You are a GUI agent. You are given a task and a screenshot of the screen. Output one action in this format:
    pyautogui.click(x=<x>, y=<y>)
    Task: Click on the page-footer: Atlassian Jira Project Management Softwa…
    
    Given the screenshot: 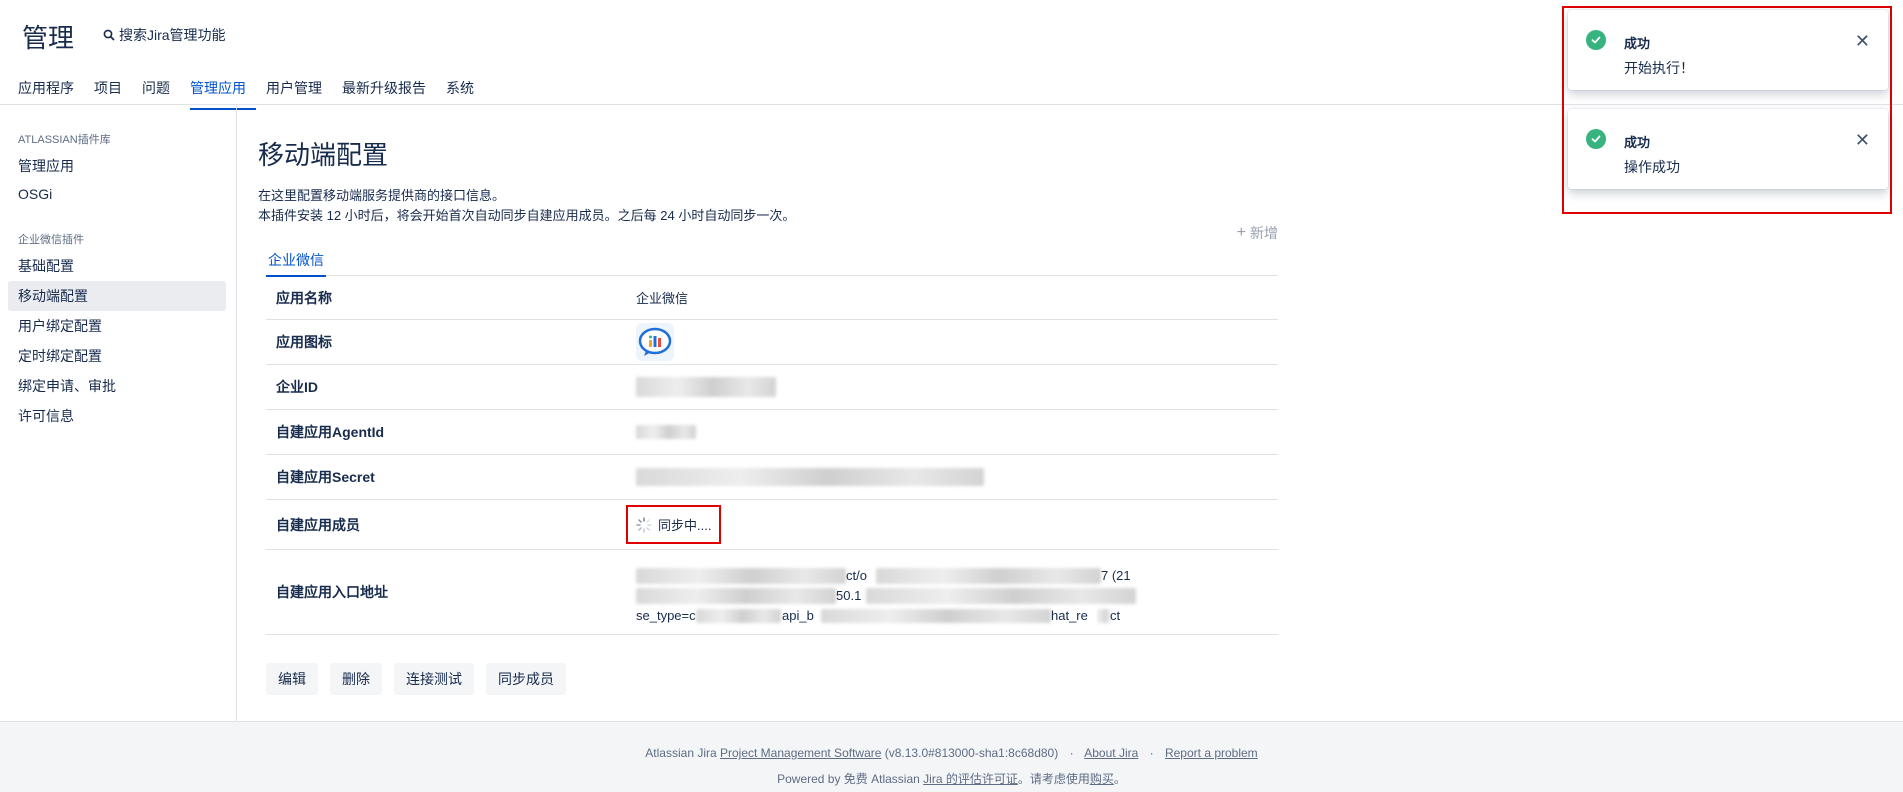 What is the action you would take?
    pyautogui.click(x=951, y=756)
    